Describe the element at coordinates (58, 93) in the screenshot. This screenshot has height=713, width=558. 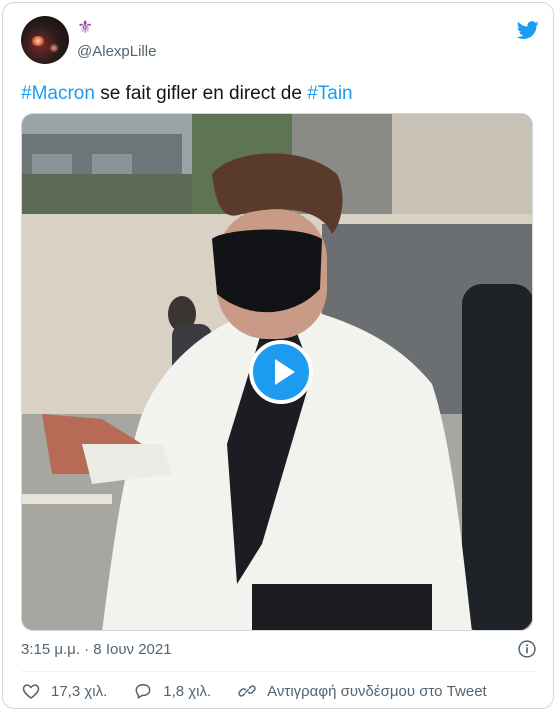
I see `hashtag-link: #Macron` at that location.